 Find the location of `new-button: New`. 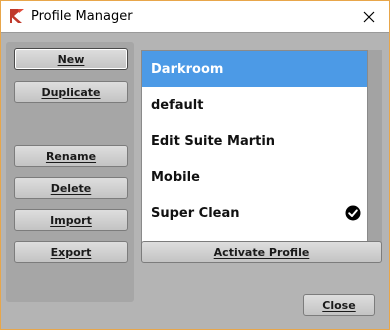

new-button: New is located at coordinates (71, 59).